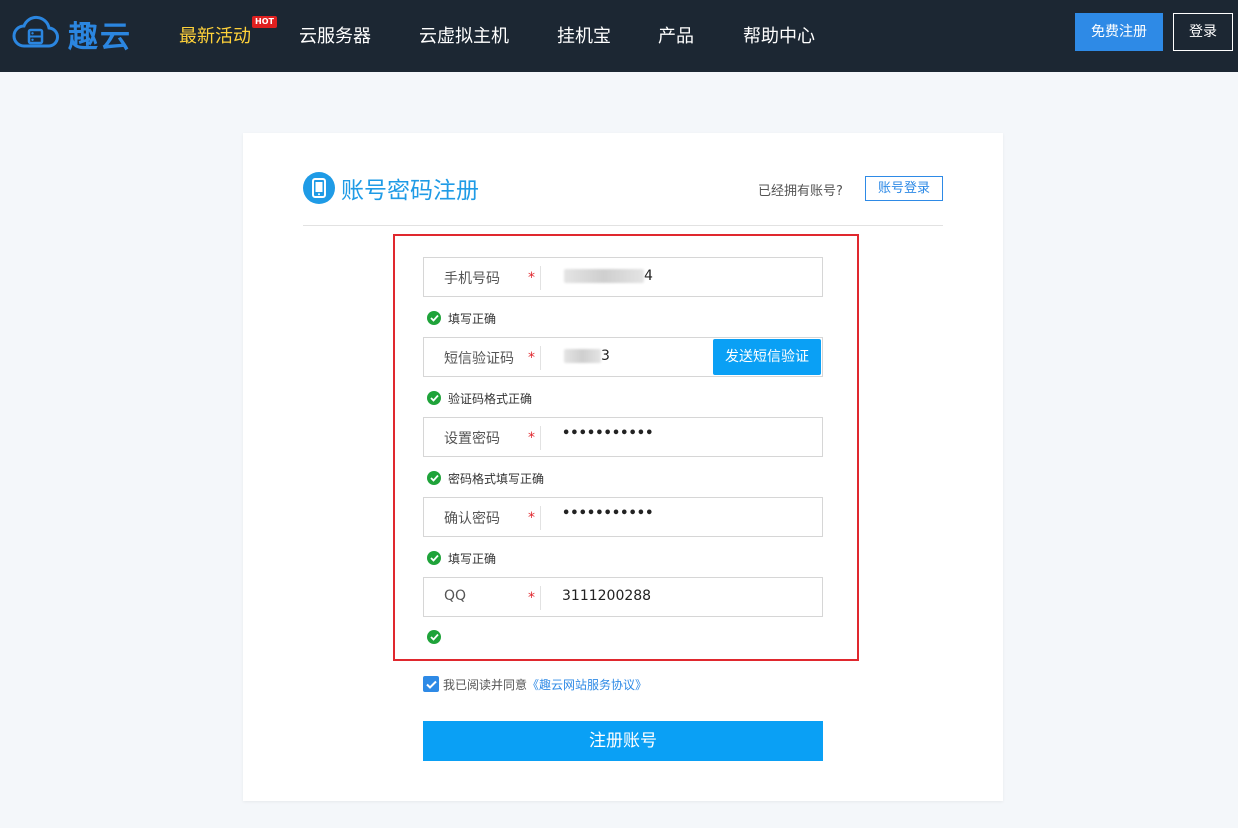  Describe the element at coordinates (490, 398) in the screenshot. I see `sms-code-hint-text: 验证码格式正确` at that location.